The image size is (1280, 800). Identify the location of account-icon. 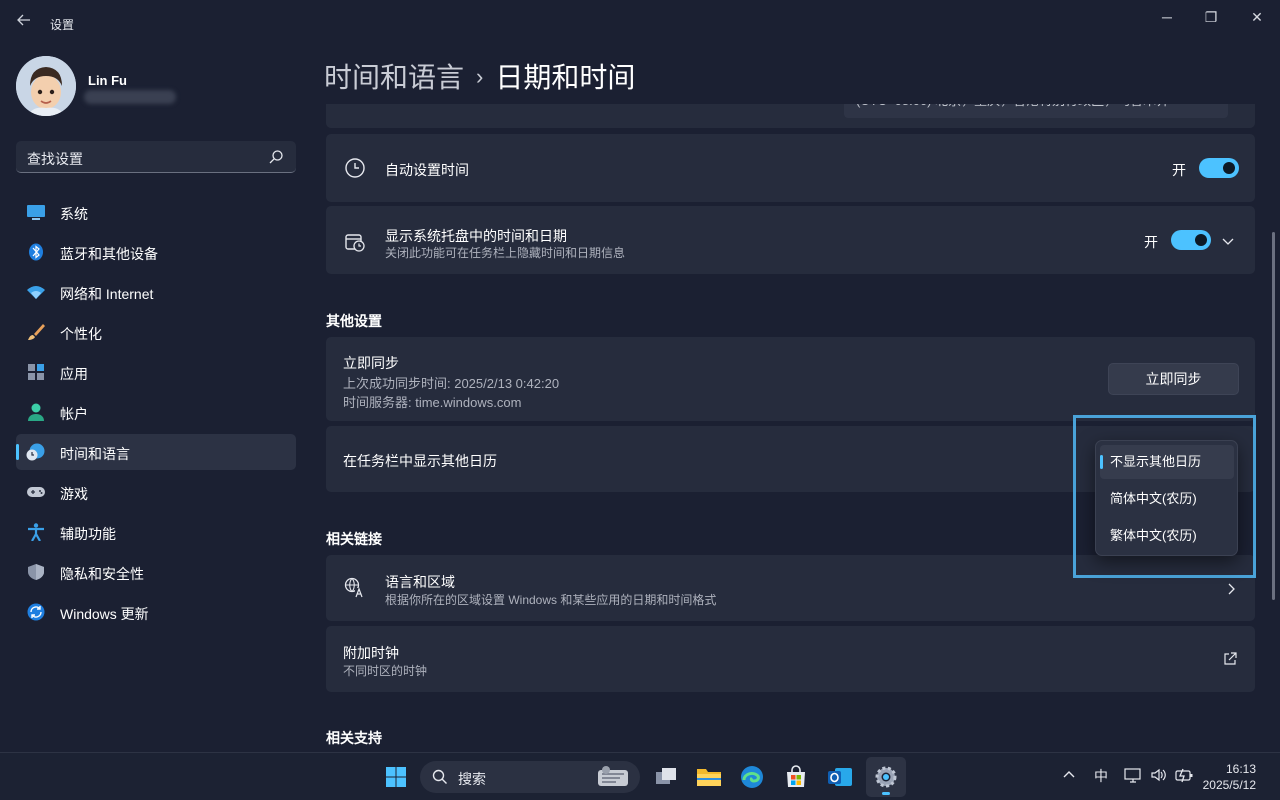
(36, 412).